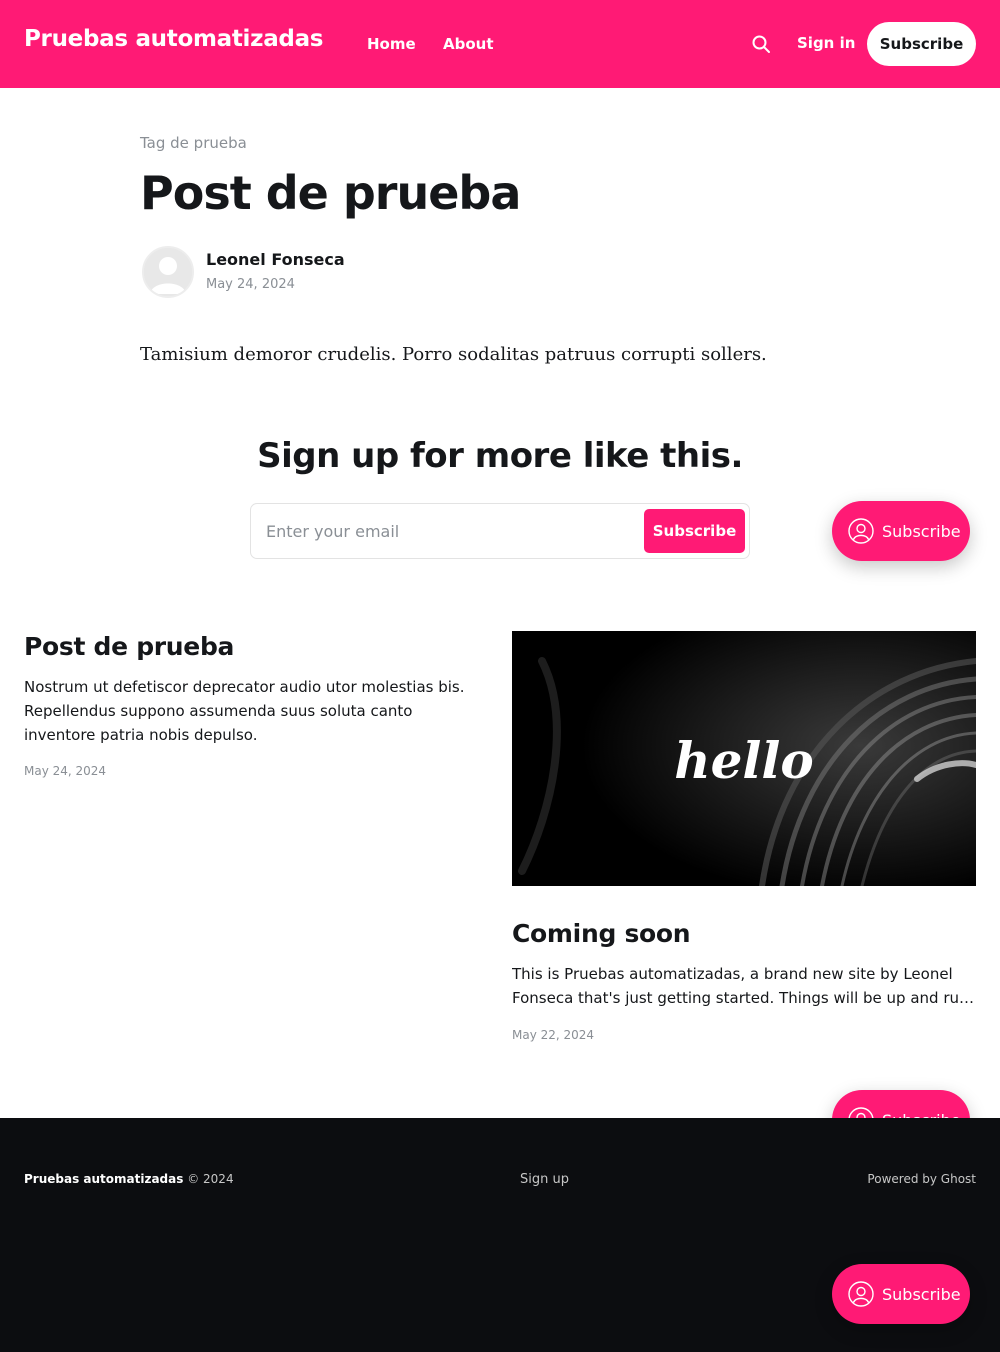 Image resolution: width=1000 pixels, height=1352 pixels. What do you see at coordinates (193, 143) in the screenshot?
I see `post-tag: Tag de prueba` at bounding box center [193, 143].